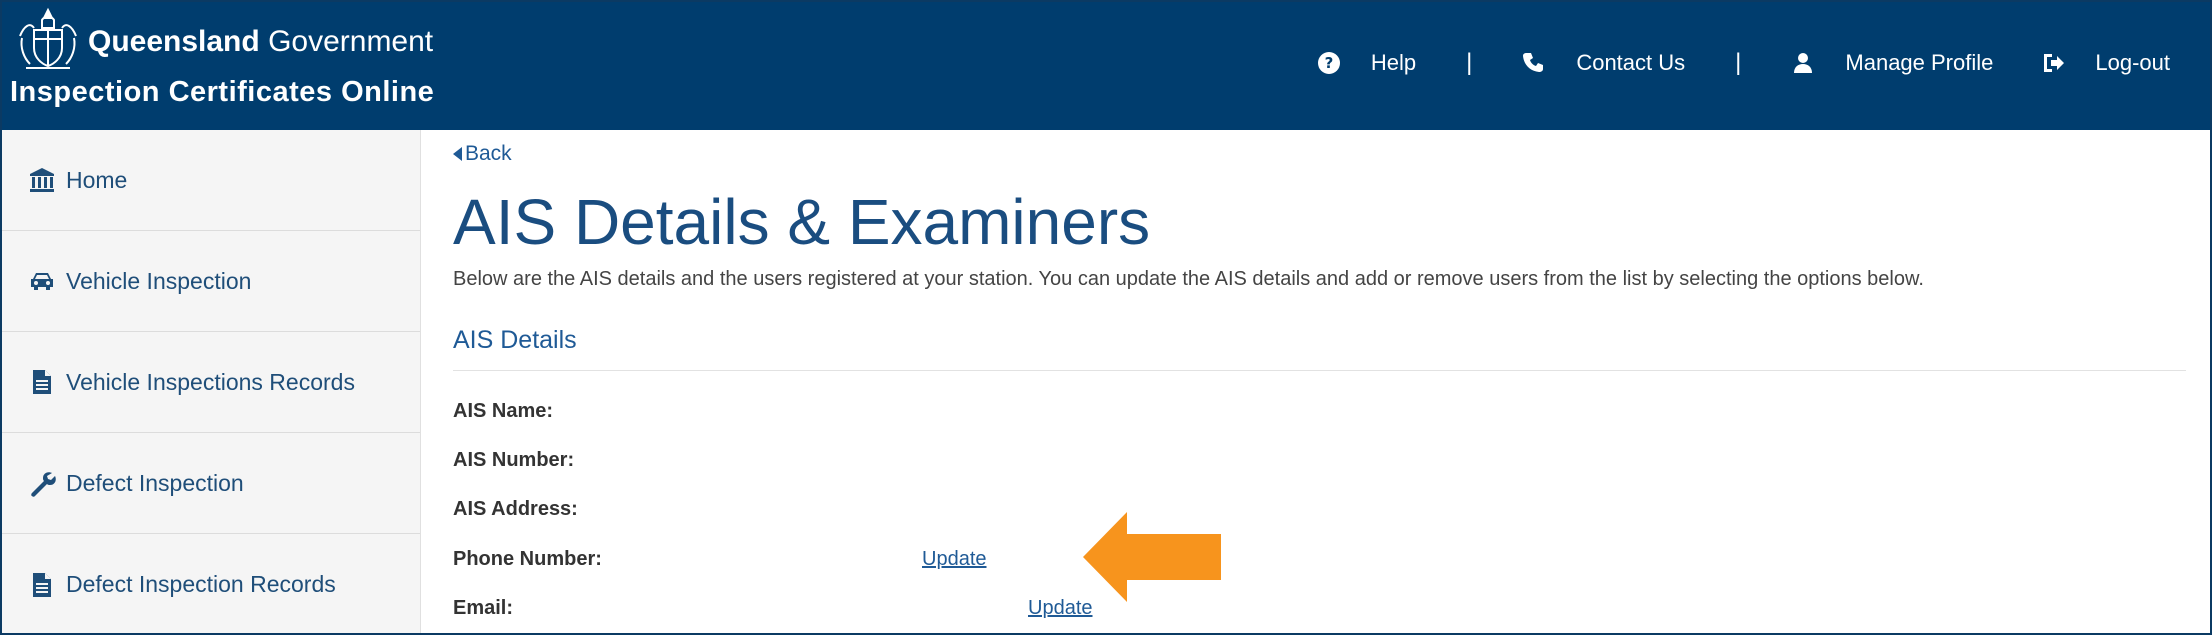  I want to click on gov-name-rest: Government, so click(351, 41).